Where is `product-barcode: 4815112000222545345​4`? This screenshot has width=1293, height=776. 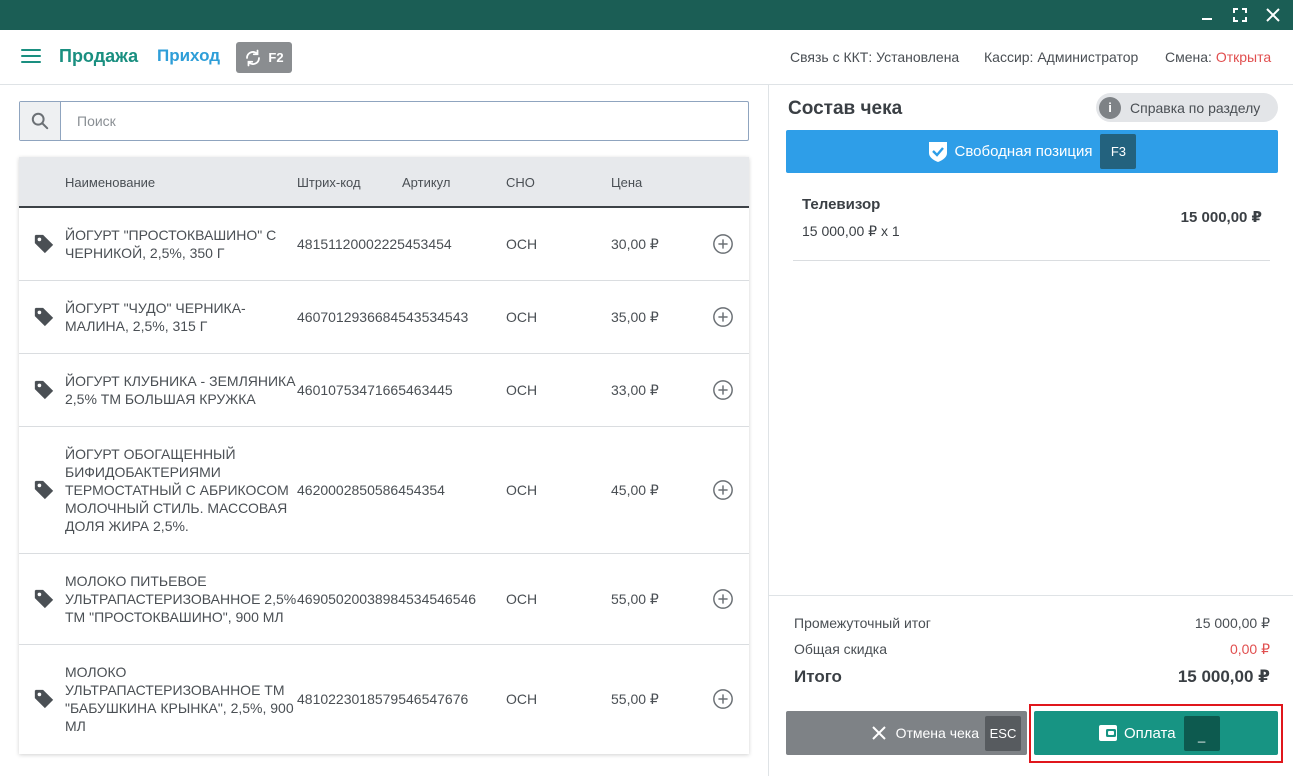
product-barcode: 4815112000222545345​4 is located at coordinates (374, 244).